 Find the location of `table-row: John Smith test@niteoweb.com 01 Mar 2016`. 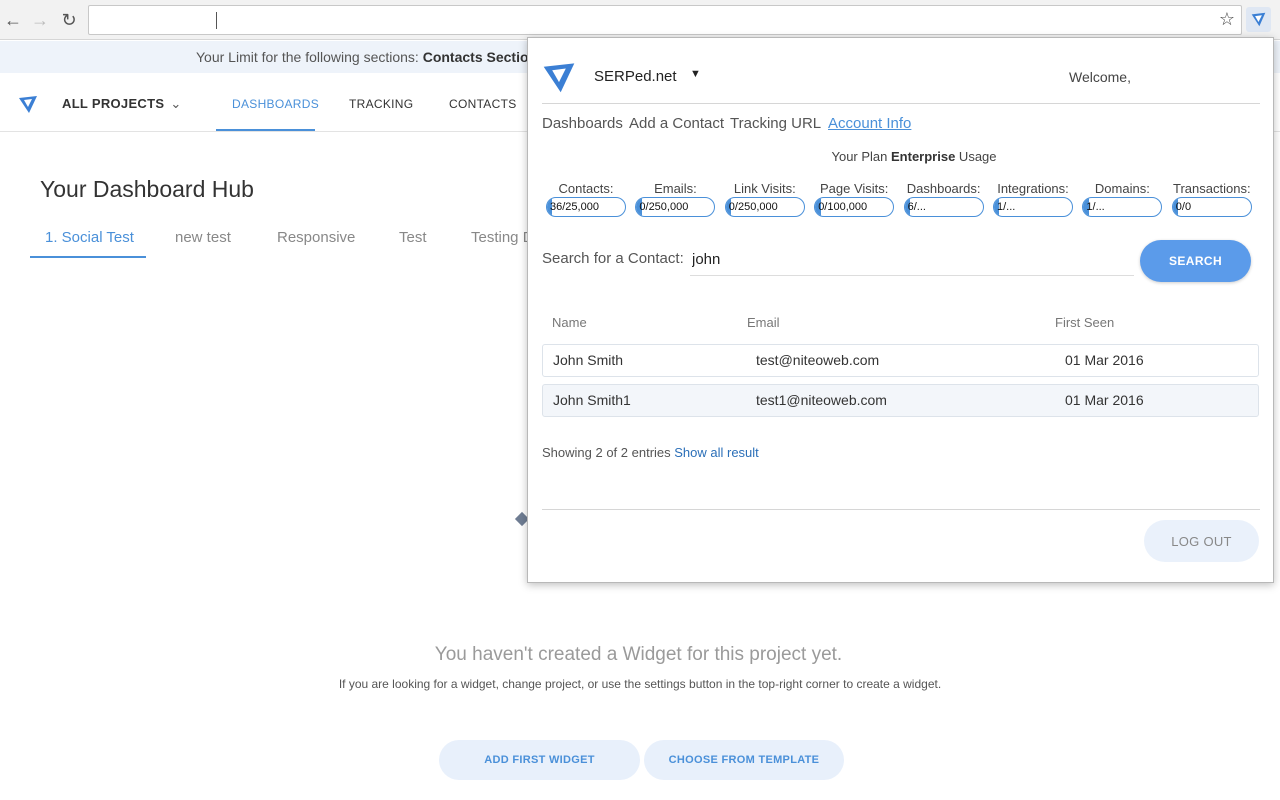

table-row: John Smith test@niteoweb.com 01 Mar 2016 is located at coordinates (900, 360).